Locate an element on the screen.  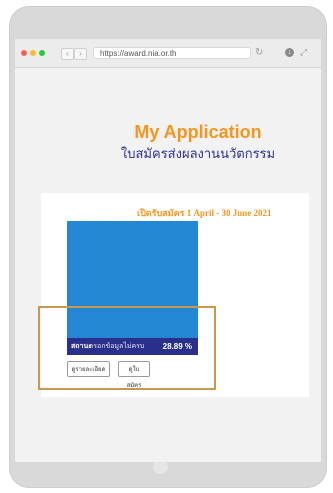
minimize-window-button is located at coordinates (33, 53).